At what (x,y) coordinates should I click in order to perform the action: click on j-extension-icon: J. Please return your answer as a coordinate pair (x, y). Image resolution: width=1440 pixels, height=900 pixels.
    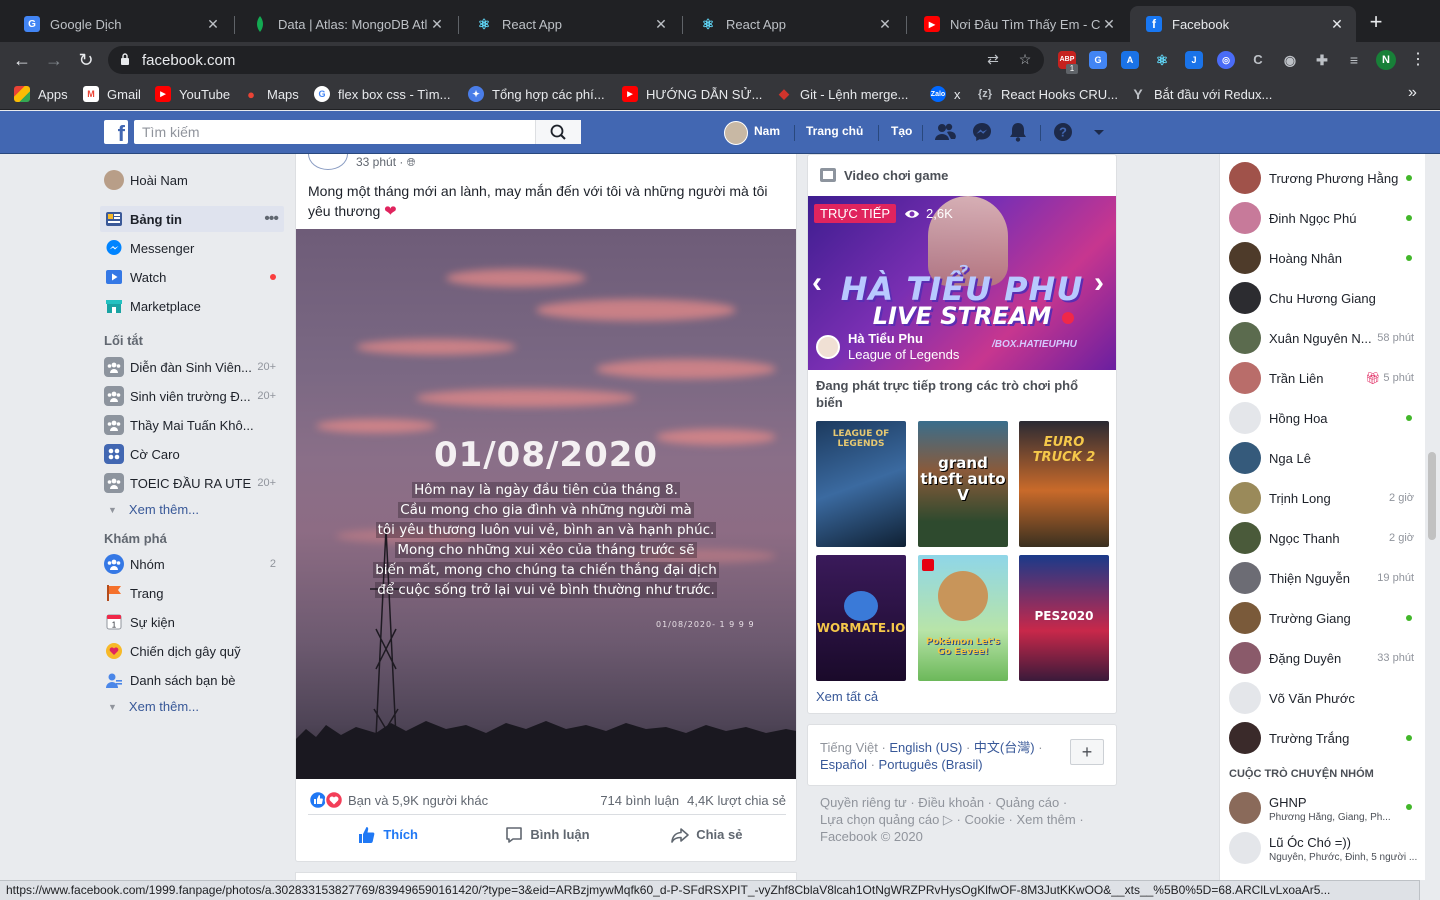
    Looking at the image, I should click on (1194, 60).